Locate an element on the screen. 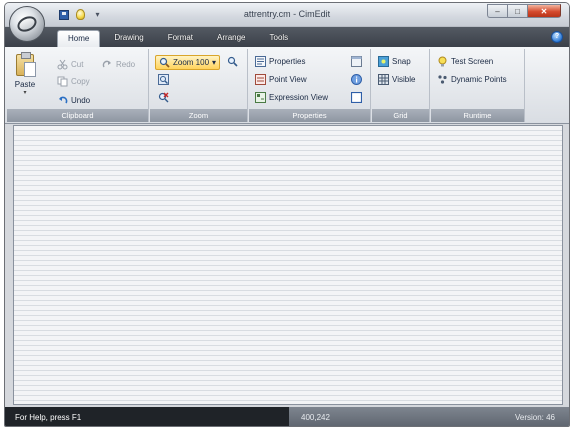  zoom-fit-button is located at coordinates (163, 79).